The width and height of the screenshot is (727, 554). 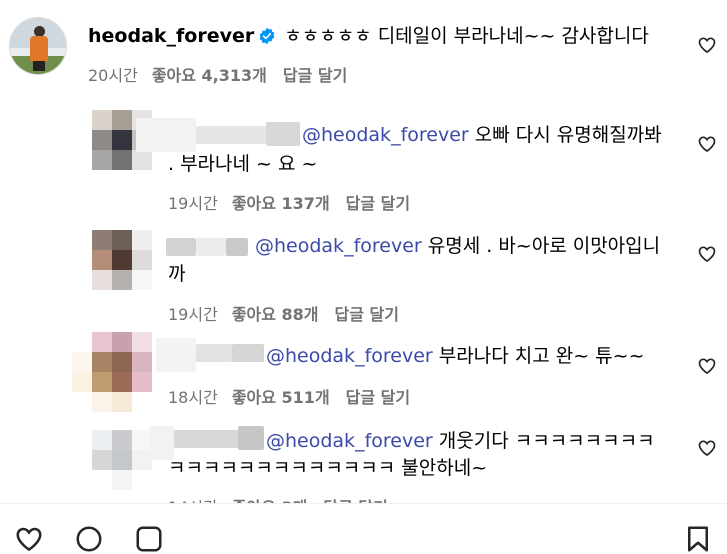 I want to click on commenter-avatar, so click(x=38, y=46).